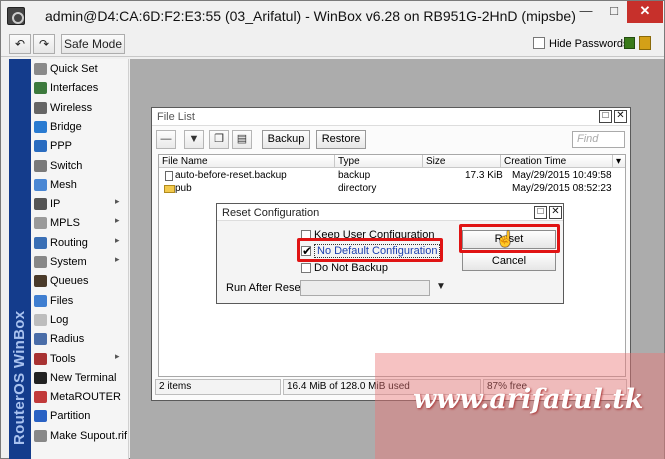 The width and height of the screenshot is (665, 459). Describe the element at coordinates (586, 12) in the screenshot. I see `minimize-button: —` at that location.